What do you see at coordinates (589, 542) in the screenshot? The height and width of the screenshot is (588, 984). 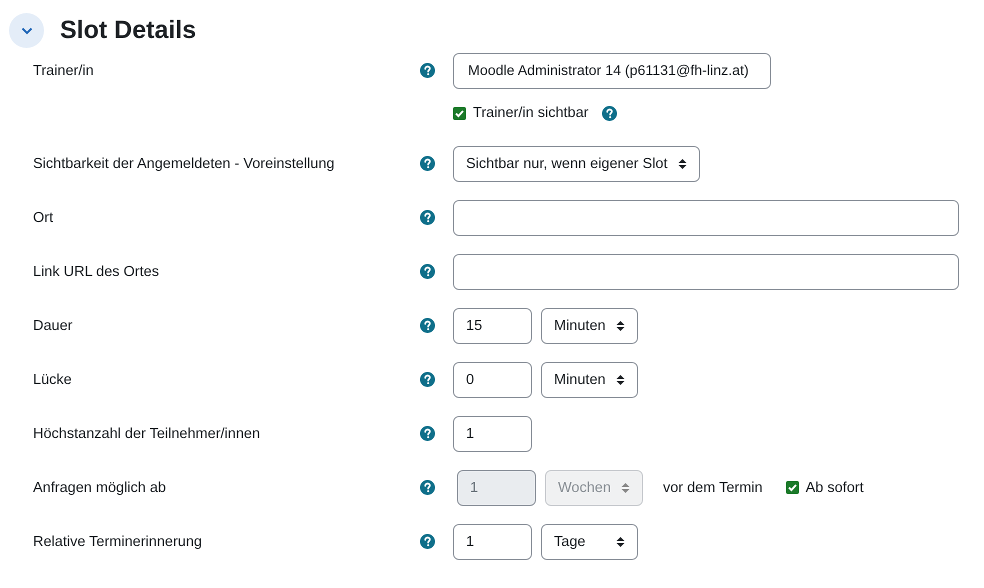 I see `select-field: Tage` at bounding box center [589, 542].